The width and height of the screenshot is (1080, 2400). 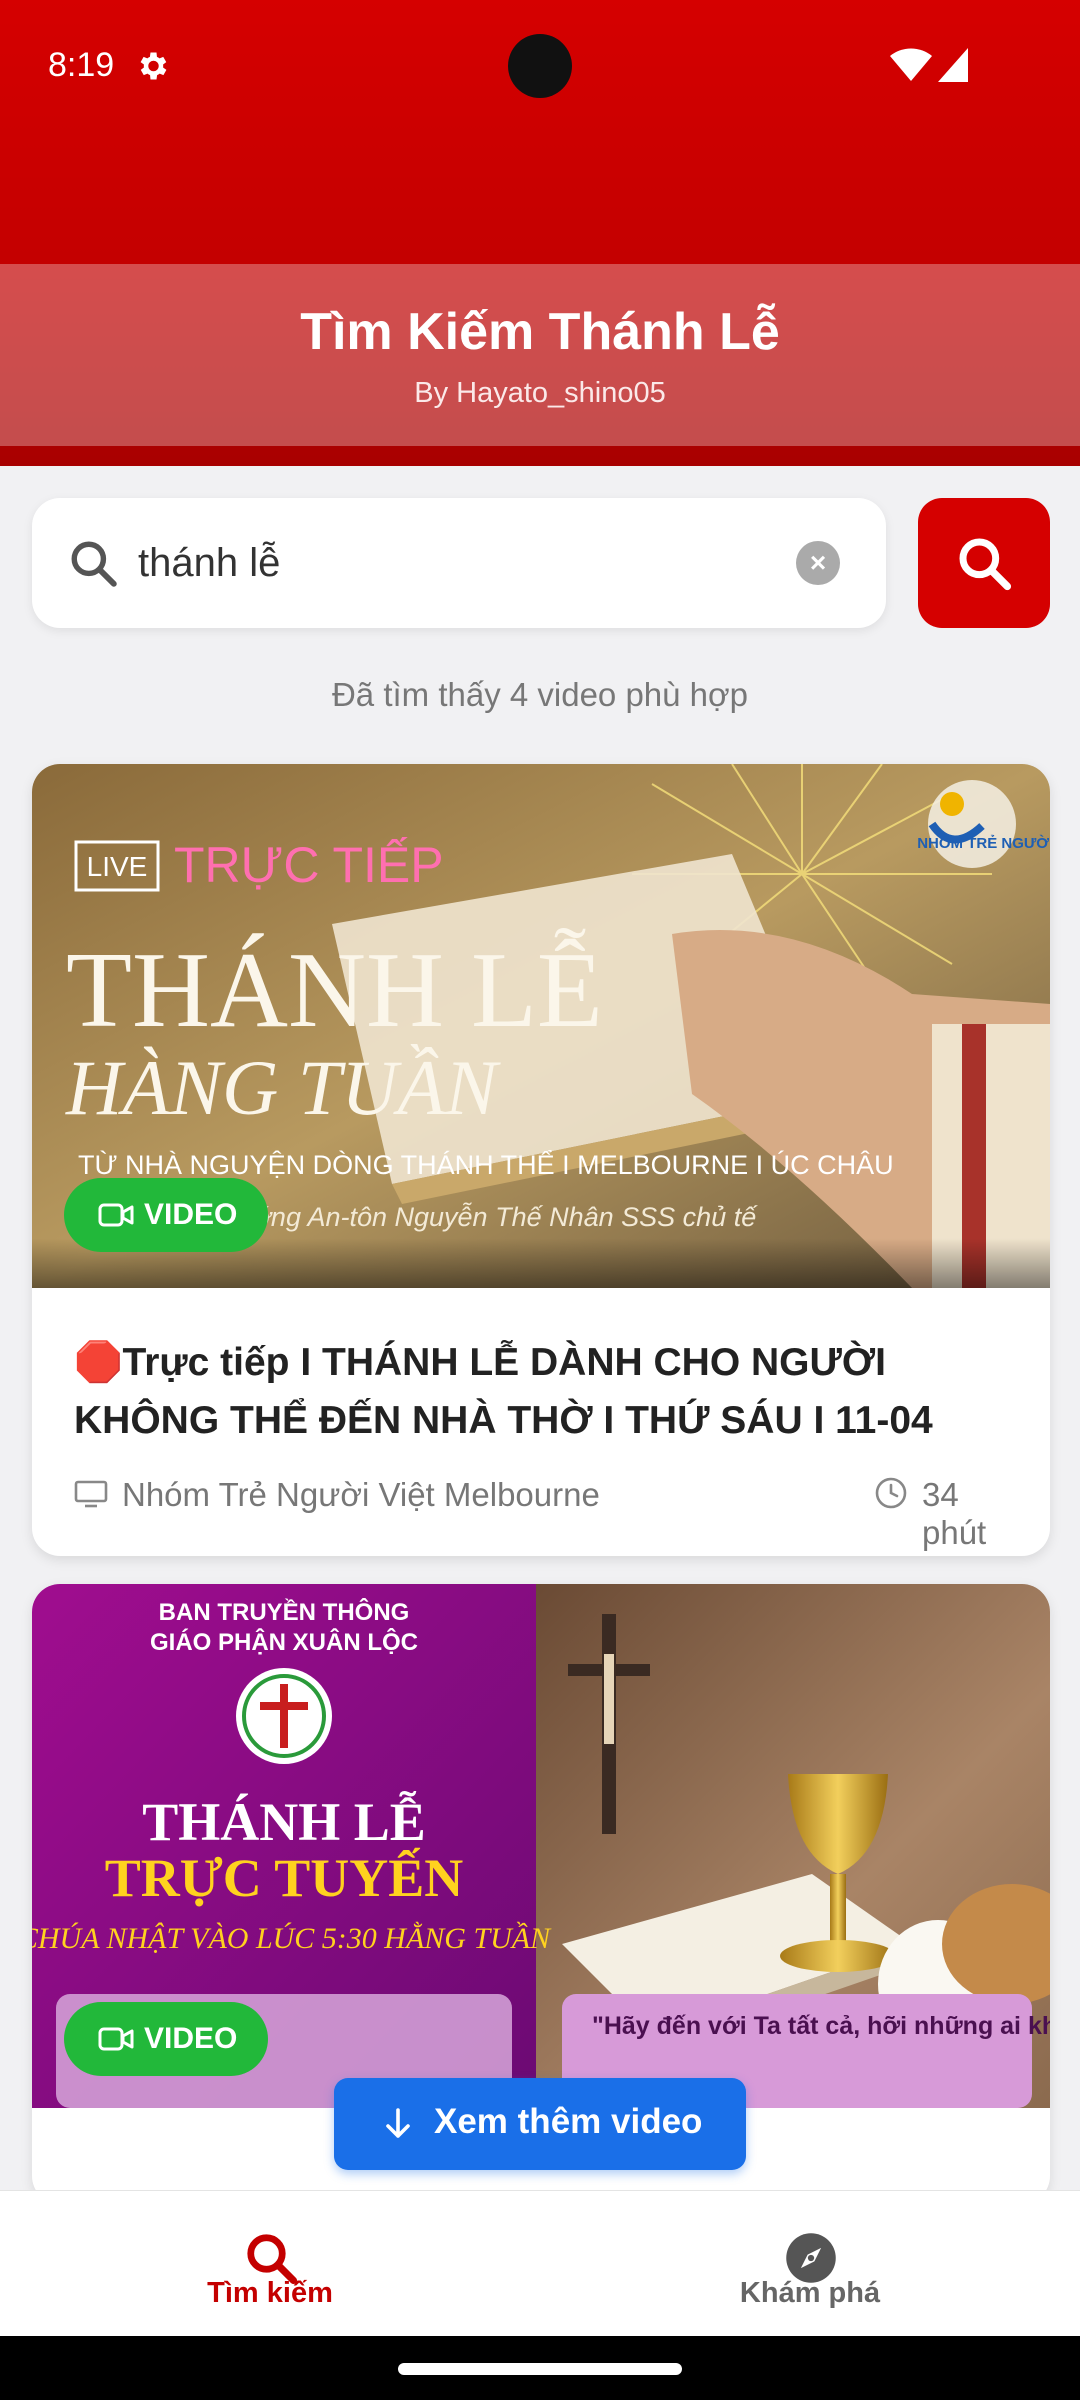 I want to click on bottom-nav: Tìm kiếm Khám phá, so click(x=540, y=2263).